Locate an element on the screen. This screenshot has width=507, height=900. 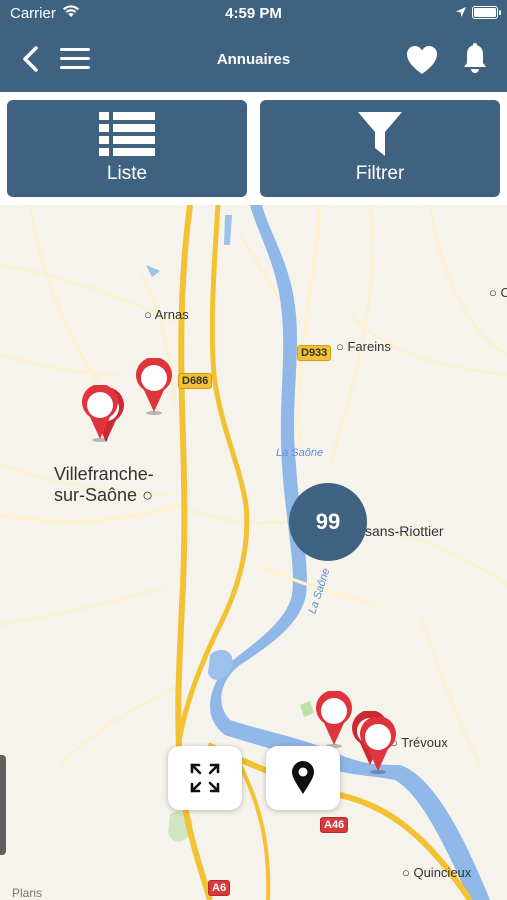
road-badge-a6: A6 is located at coordinates (219, 888).